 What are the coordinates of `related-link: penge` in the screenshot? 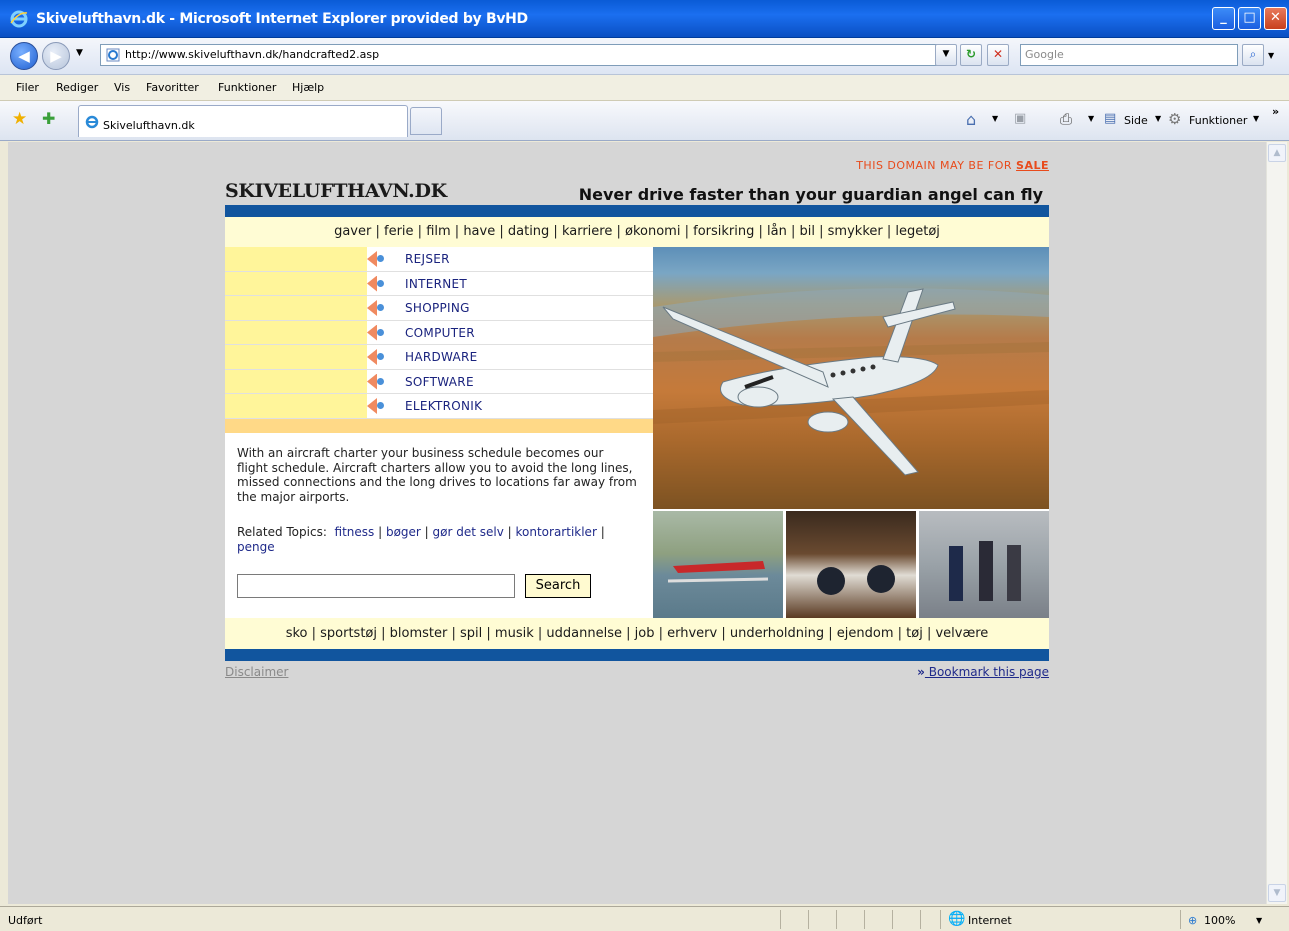 It's located at (256, 547).